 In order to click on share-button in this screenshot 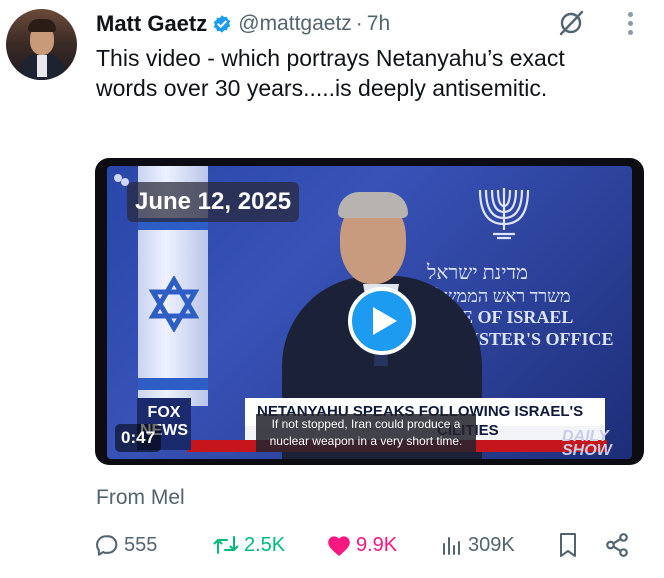, I will do `click(617, 545)`.